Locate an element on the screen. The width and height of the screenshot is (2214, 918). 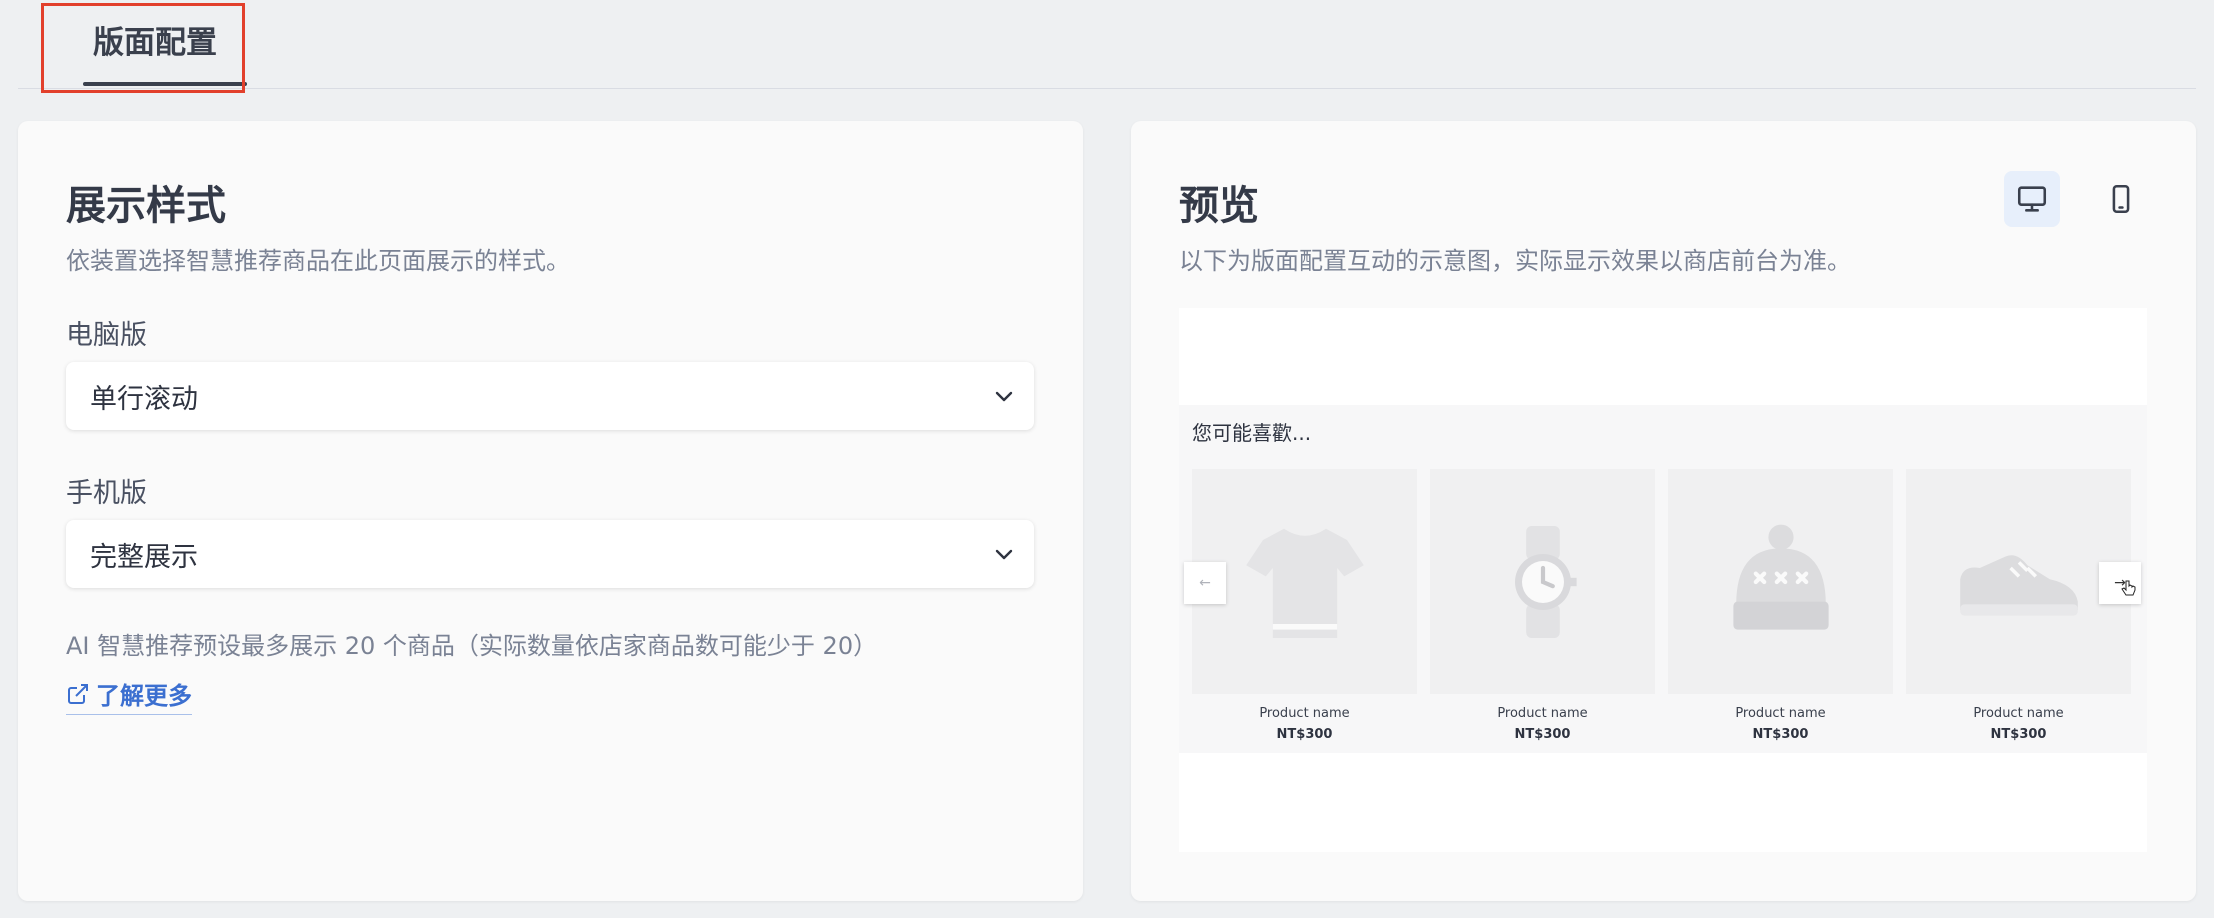
pointer-cursor-icon is located at coordinates (2128, 588).